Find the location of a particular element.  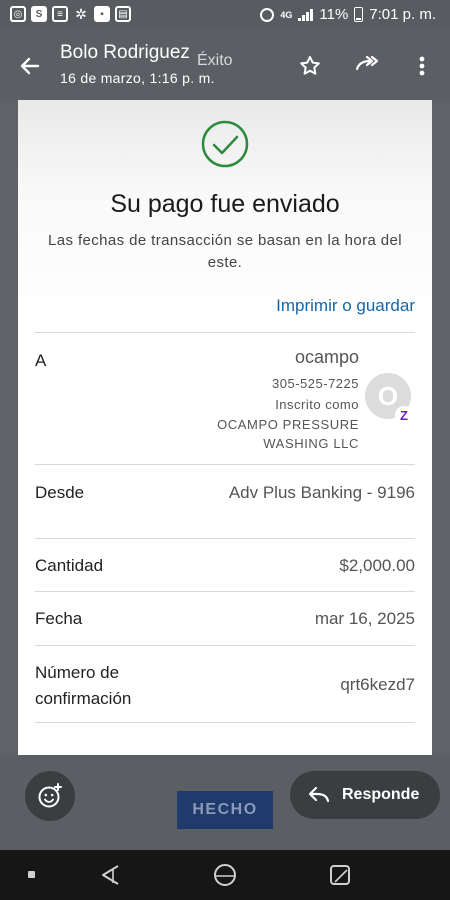

forward-button is located at coordinates (369, 66).